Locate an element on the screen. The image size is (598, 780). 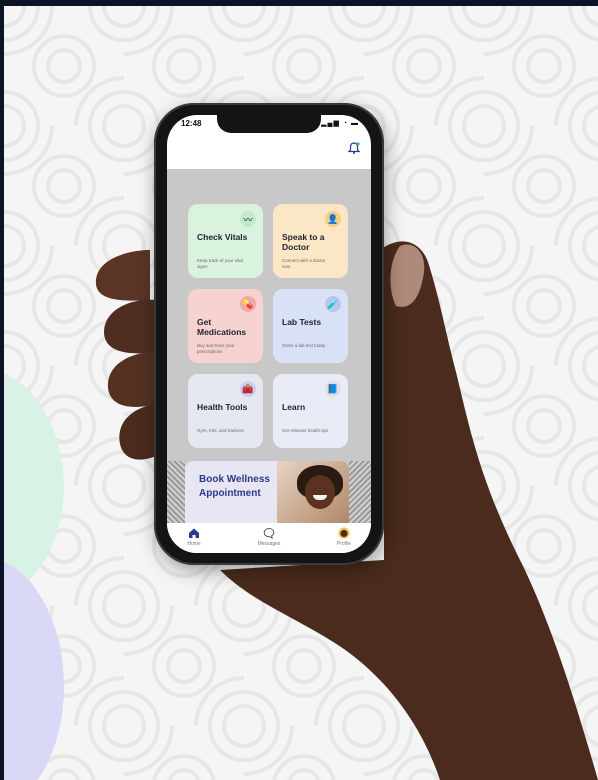
tile-subtitle: Gym, Kits, and trackers is located at coordinates (220, 430).